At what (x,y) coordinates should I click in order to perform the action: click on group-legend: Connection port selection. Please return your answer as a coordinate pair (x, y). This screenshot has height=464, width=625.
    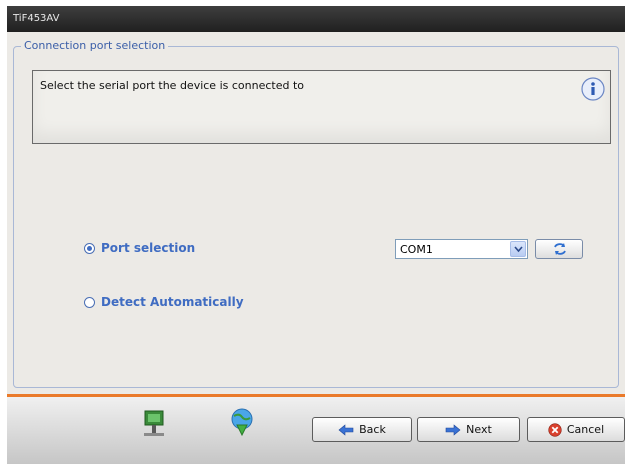
    Looking at the image, I should click on (95, 46).